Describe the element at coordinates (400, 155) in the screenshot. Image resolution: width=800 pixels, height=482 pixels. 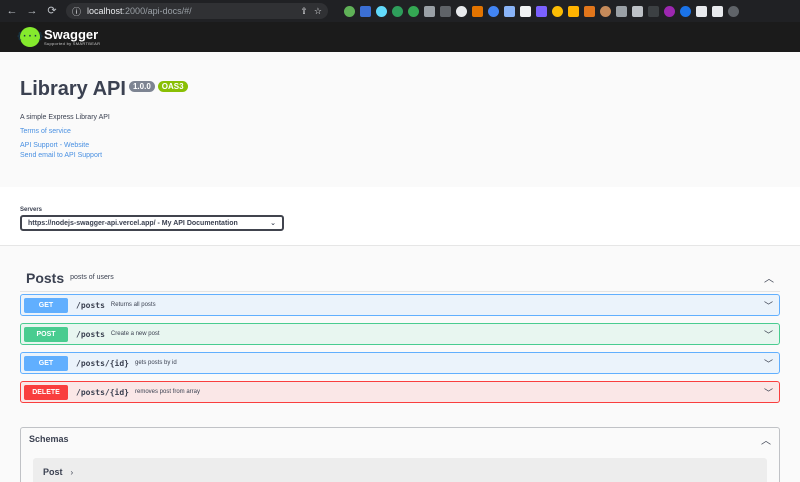
I see `support-email-link: Send email to API Support` at that location.